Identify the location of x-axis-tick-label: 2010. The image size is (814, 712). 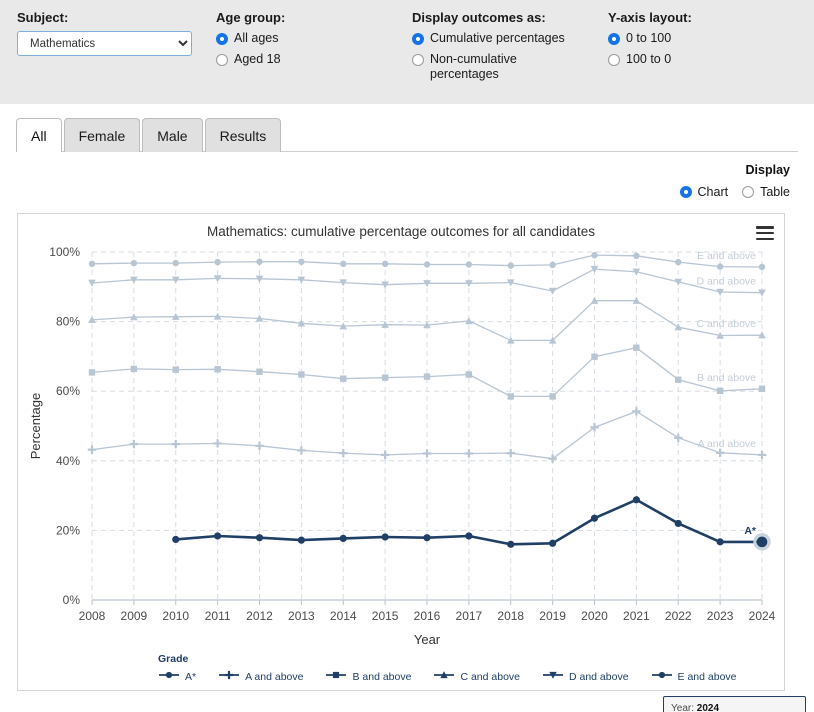
(175, 616).